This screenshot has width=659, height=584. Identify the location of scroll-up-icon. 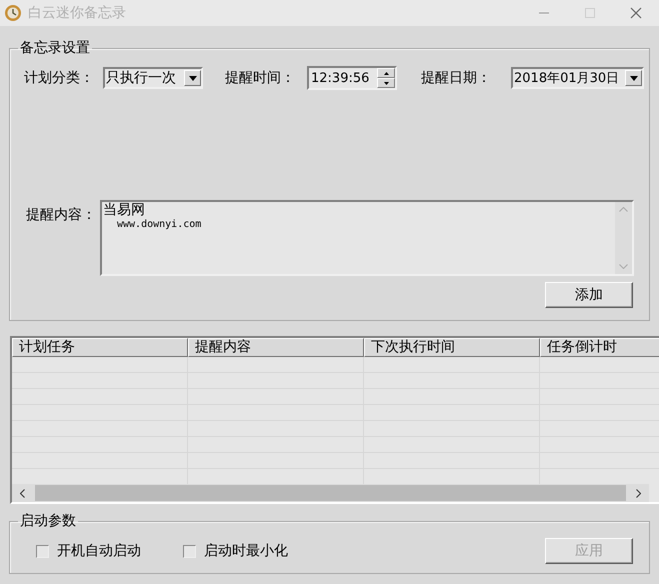
(623, 209).